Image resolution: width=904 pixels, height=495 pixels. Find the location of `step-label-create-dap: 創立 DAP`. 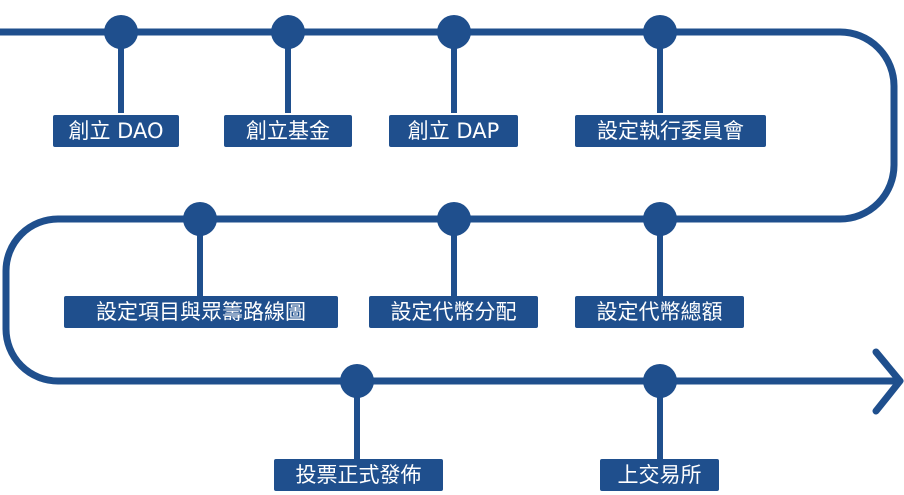

step-label-create-dap: 創立 DAP is located at coordinates (453, 131).